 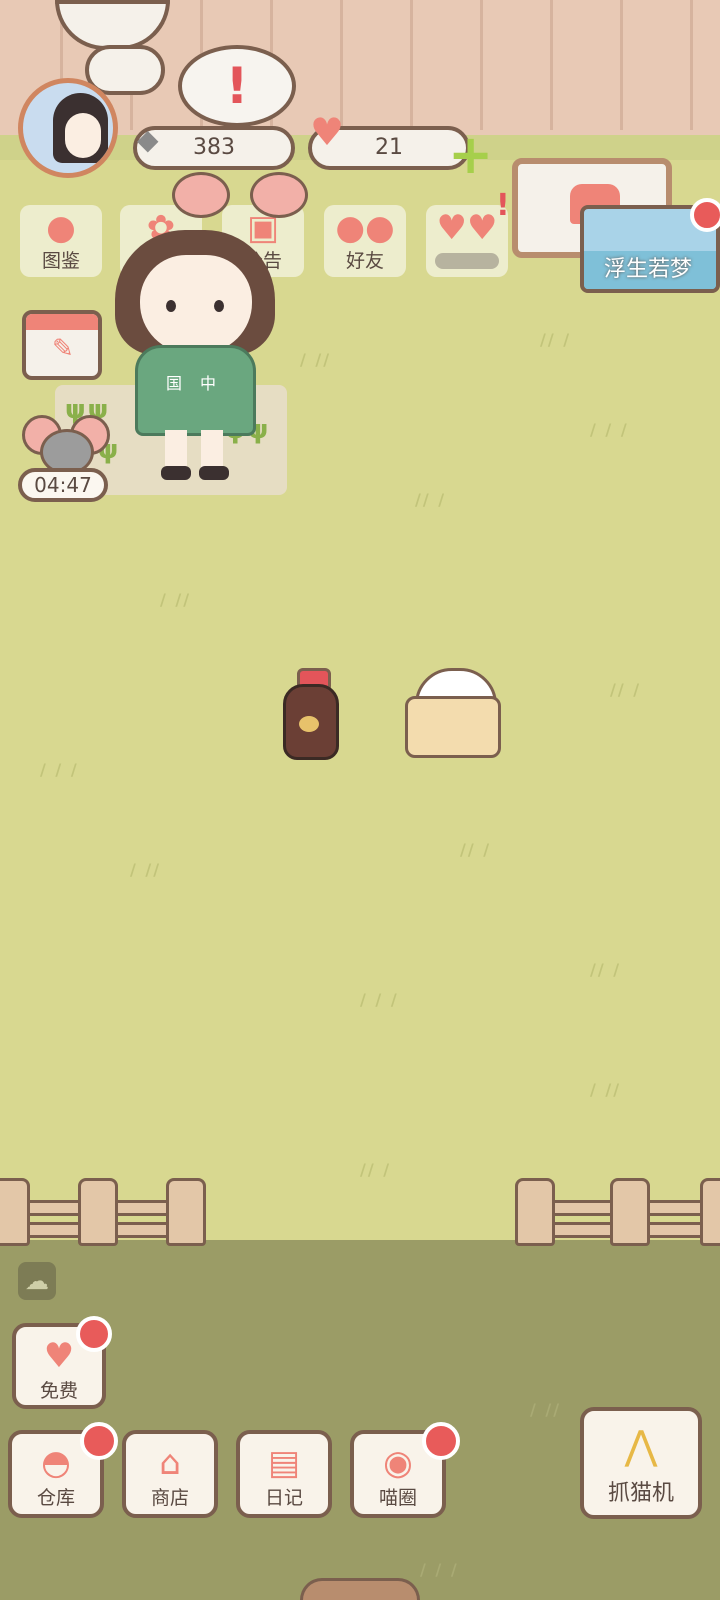 I want to click on free-notification-dot, so click(x=94, y=1334).